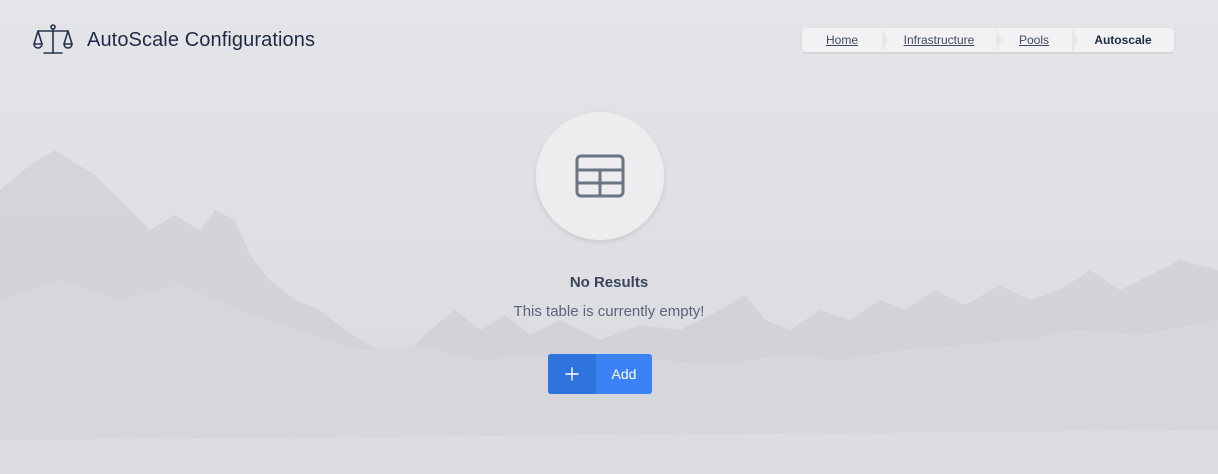  I want to click on breadcrumb-pools: Pools, so click(1037, 40).